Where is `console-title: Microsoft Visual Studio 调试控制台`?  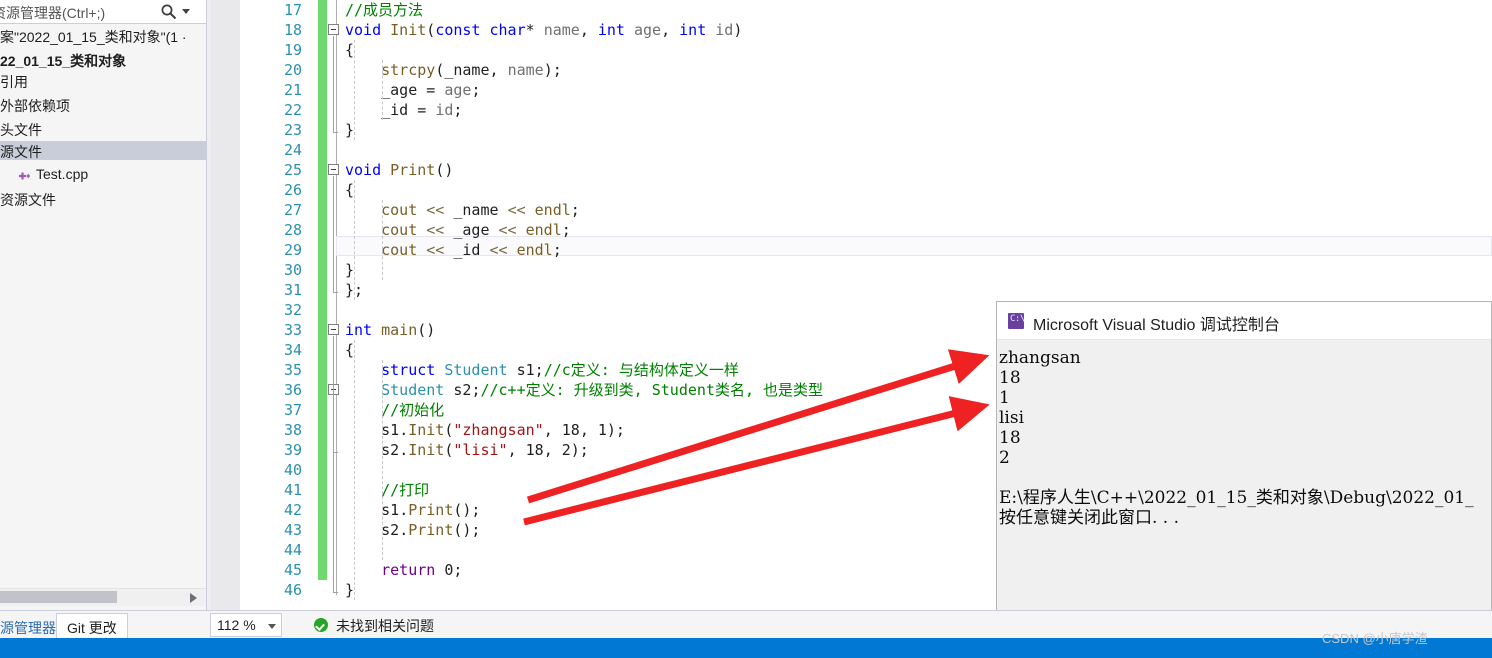 console-title: Microsoft Visual Studio 调试控制台 is located at coordinates (1156, 325).